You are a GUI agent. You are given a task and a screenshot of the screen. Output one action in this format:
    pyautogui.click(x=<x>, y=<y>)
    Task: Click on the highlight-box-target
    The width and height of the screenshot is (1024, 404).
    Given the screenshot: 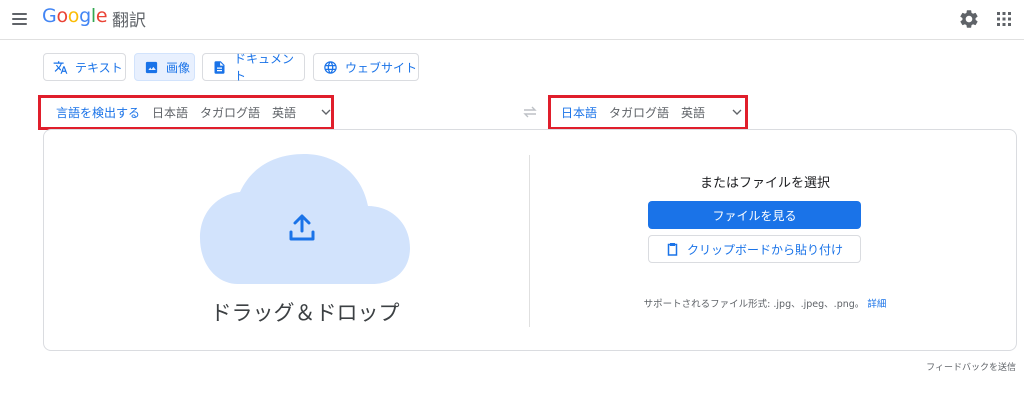 What is the action you would take?
    pyautogui.click(x=648, y=112)
    